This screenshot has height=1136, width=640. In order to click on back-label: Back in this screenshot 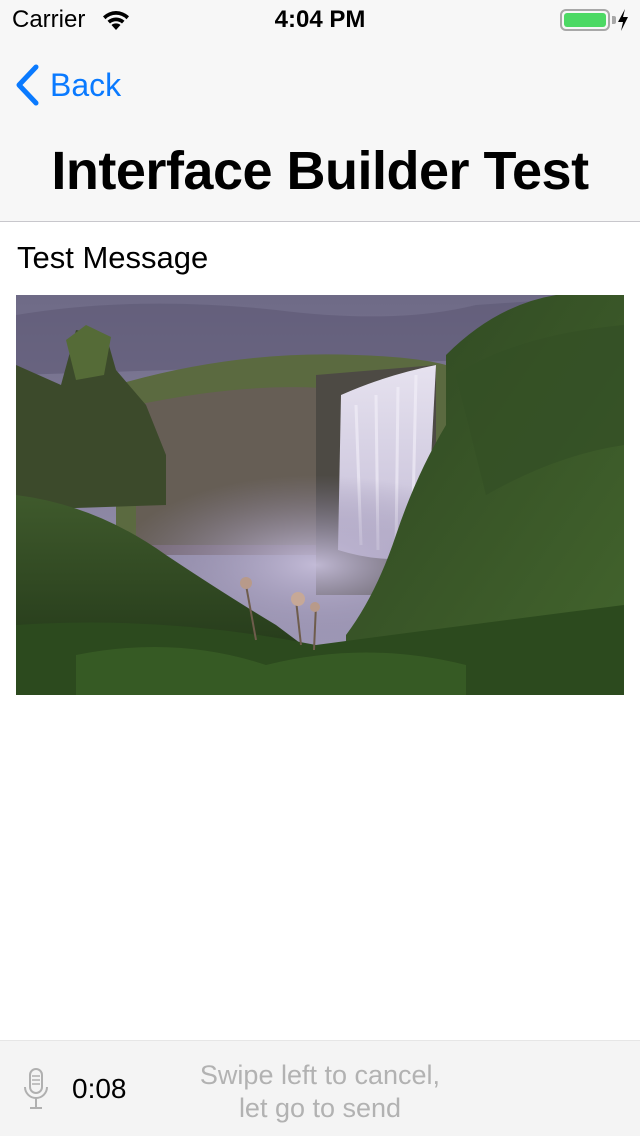, I will do `click(86, 84)`.